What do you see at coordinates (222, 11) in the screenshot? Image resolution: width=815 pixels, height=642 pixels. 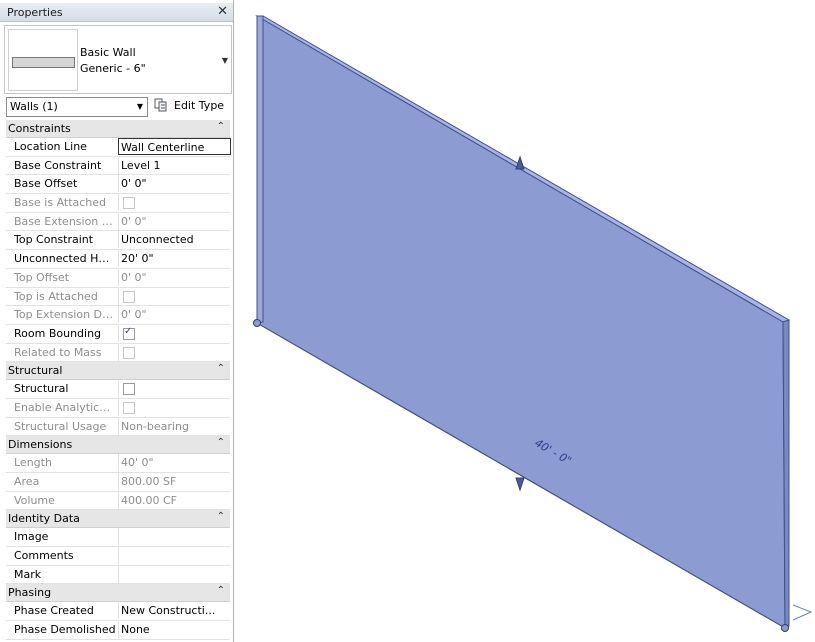 I see `close-icon: ✕` at bounding box center [222, 11].